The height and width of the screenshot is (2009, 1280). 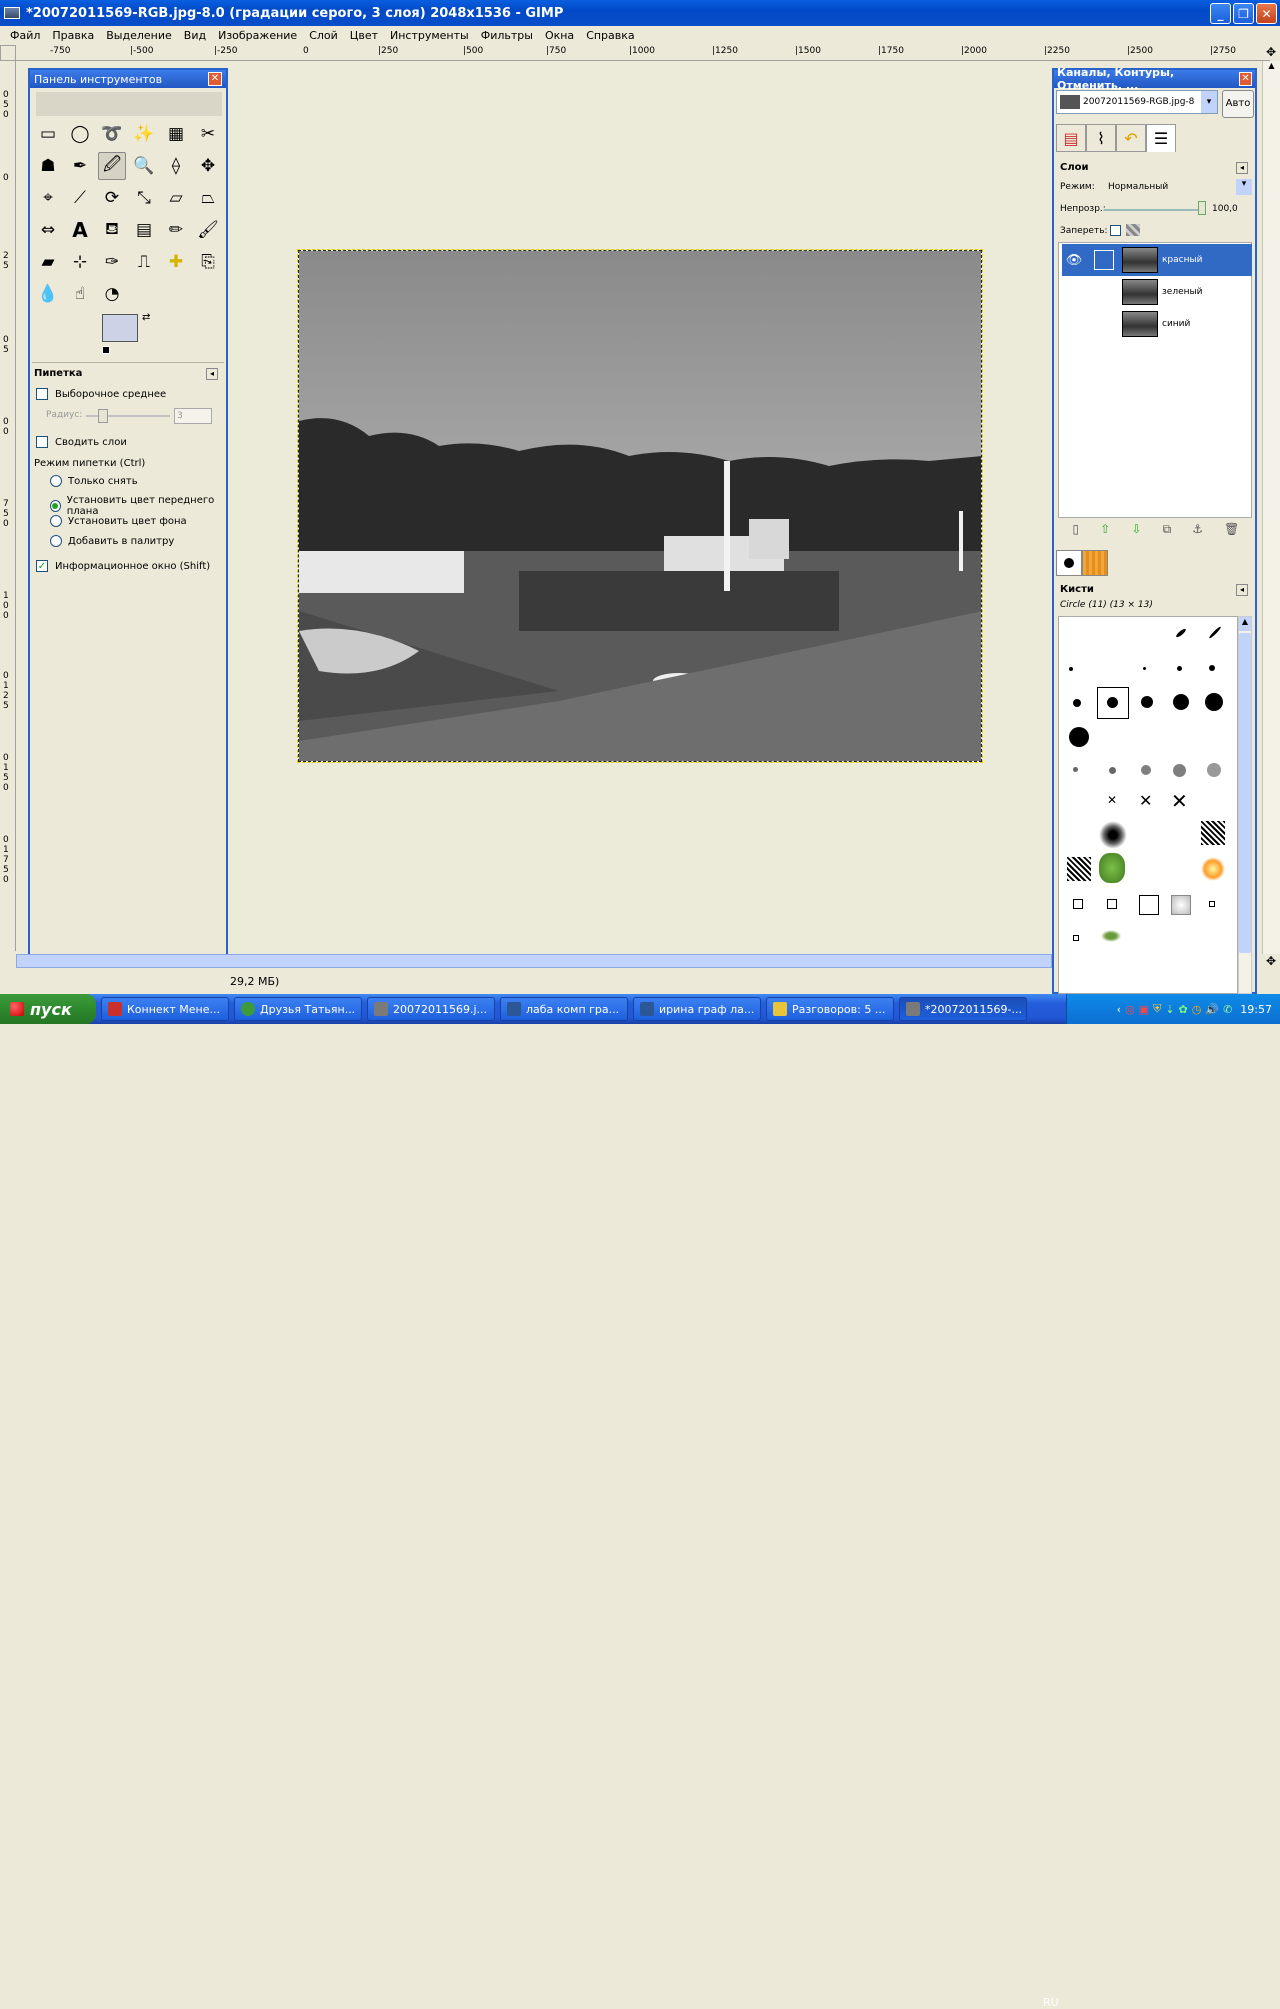 I want to click on brush-item: ✕, so click(x=1179, y=801).